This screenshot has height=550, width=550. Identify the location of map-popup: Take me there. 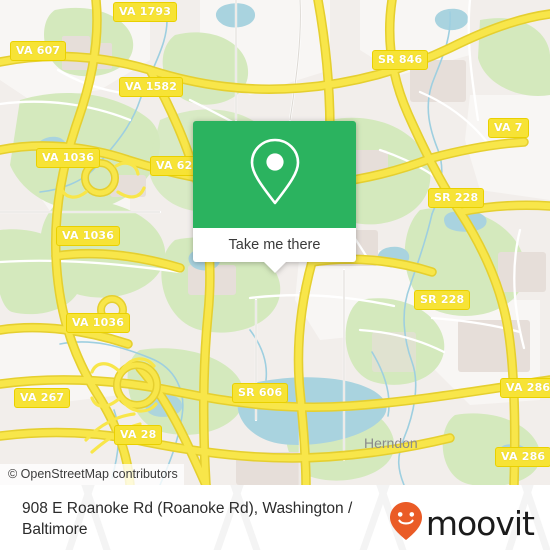
(274, 197).